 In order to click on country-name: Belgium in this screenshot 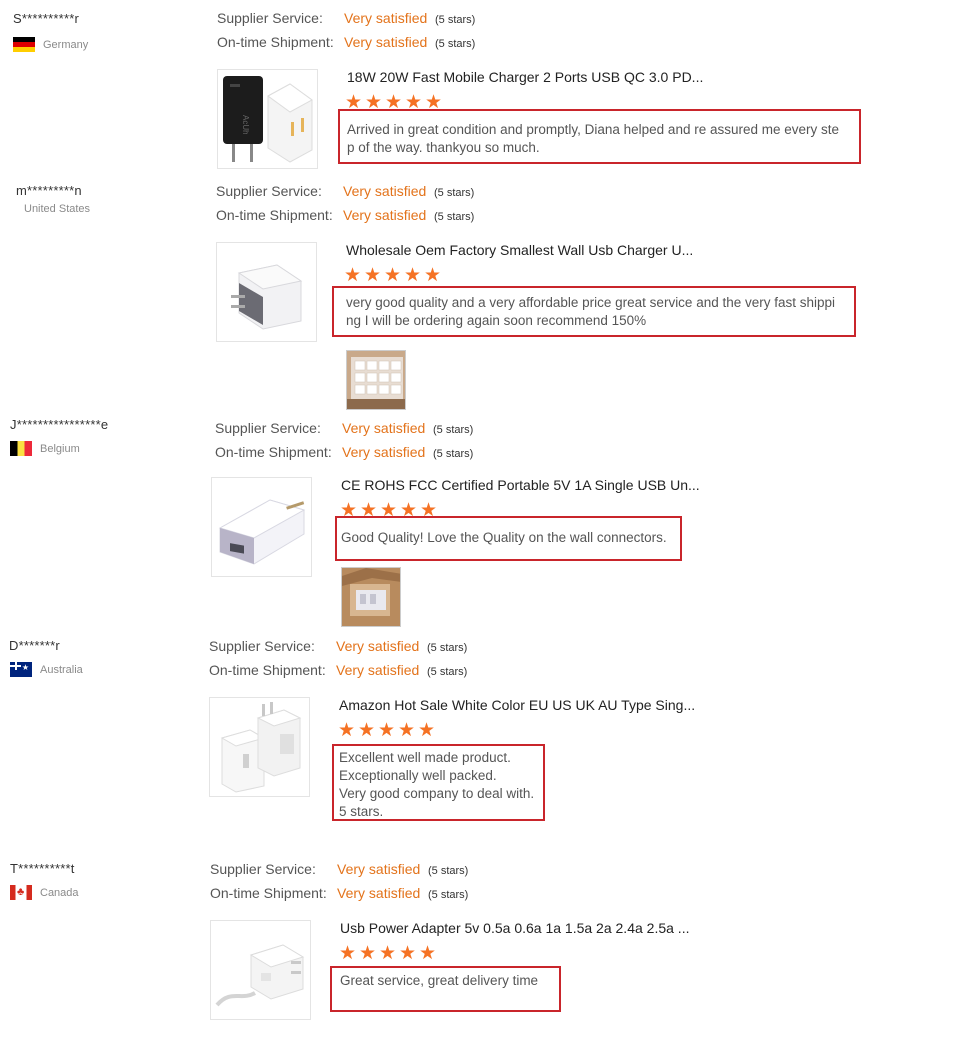, I will do `click(60, 448)`.